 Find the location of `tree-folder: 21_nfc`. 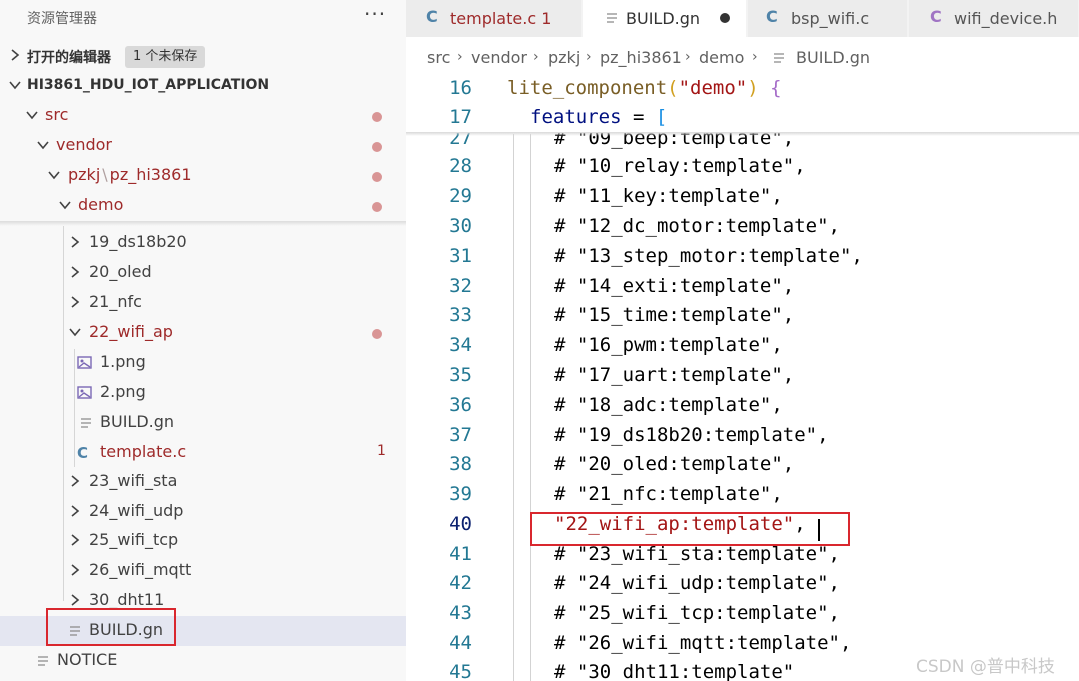

tree-folder: 21_nfc is located at coordinates (203, 303).